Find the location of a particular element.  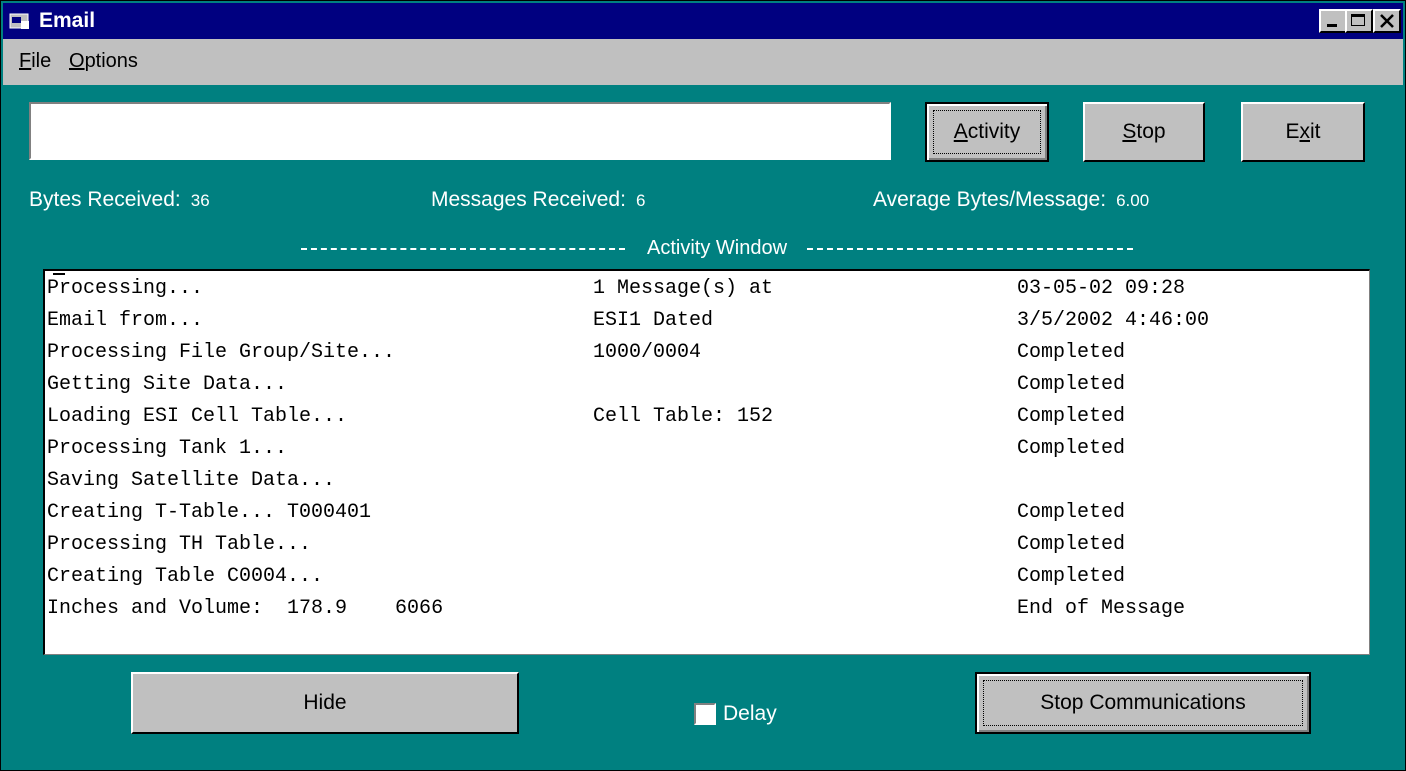

close-button is located at coordinates (1387, 21).